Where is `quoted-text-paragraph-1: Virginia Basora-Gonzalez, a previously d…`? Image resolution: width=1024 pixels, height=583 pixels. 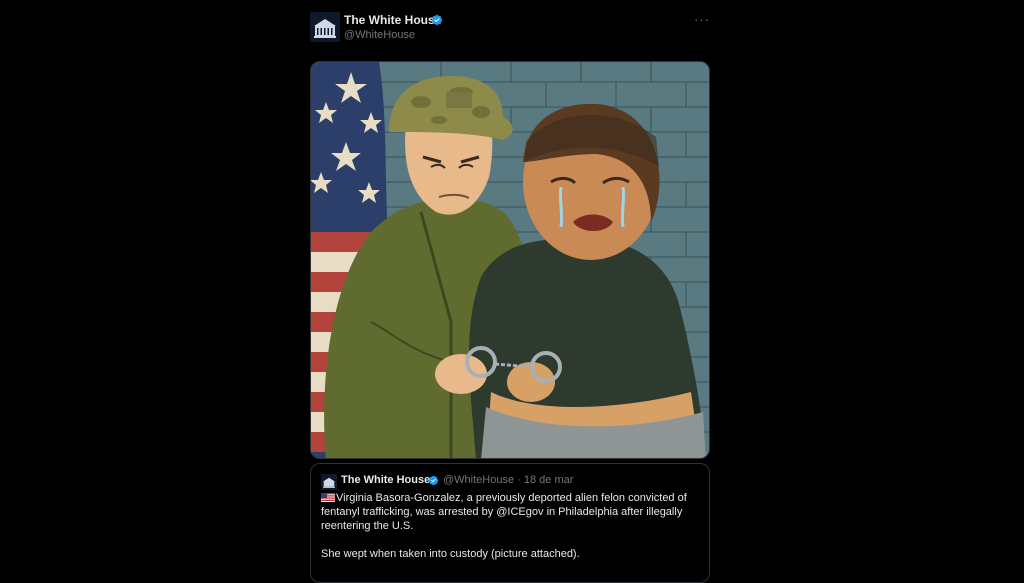
quoted-text-paragraph-1: Virginia Basora-Gonzalez, a previously d… is located at coordinates (512, 512).